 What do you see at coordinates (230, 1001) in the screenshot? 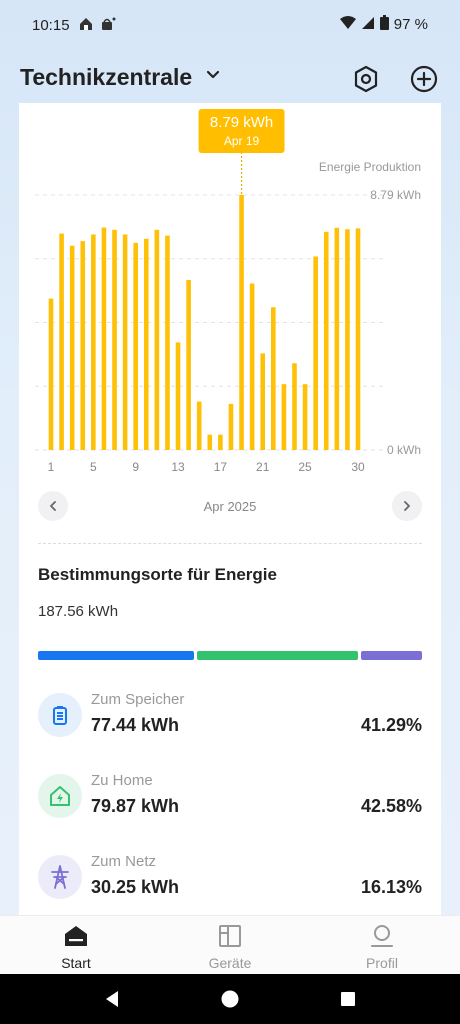
I see `home-circle-icon` at bounding box center [230, 1001].